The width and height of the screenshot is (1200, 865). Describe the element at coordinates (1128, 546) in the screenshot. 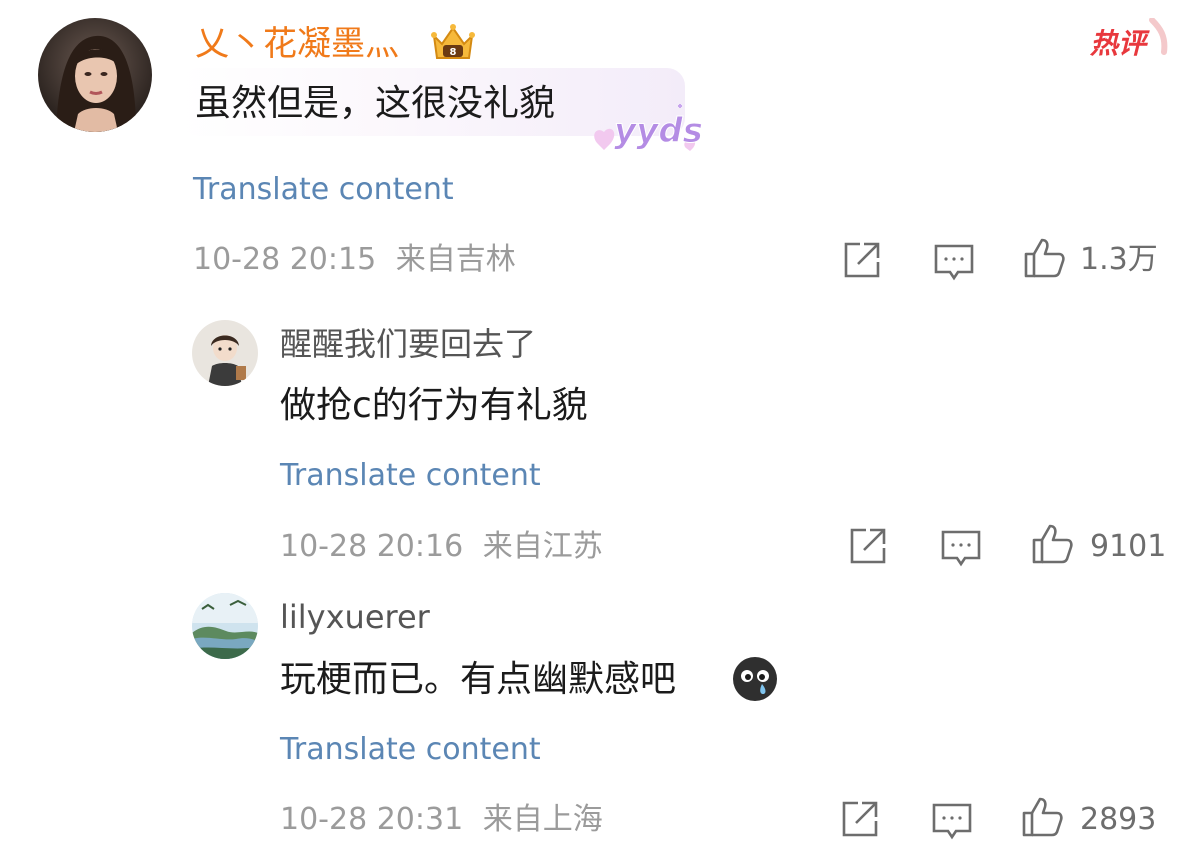

I see `like-count: 9101` at that location.